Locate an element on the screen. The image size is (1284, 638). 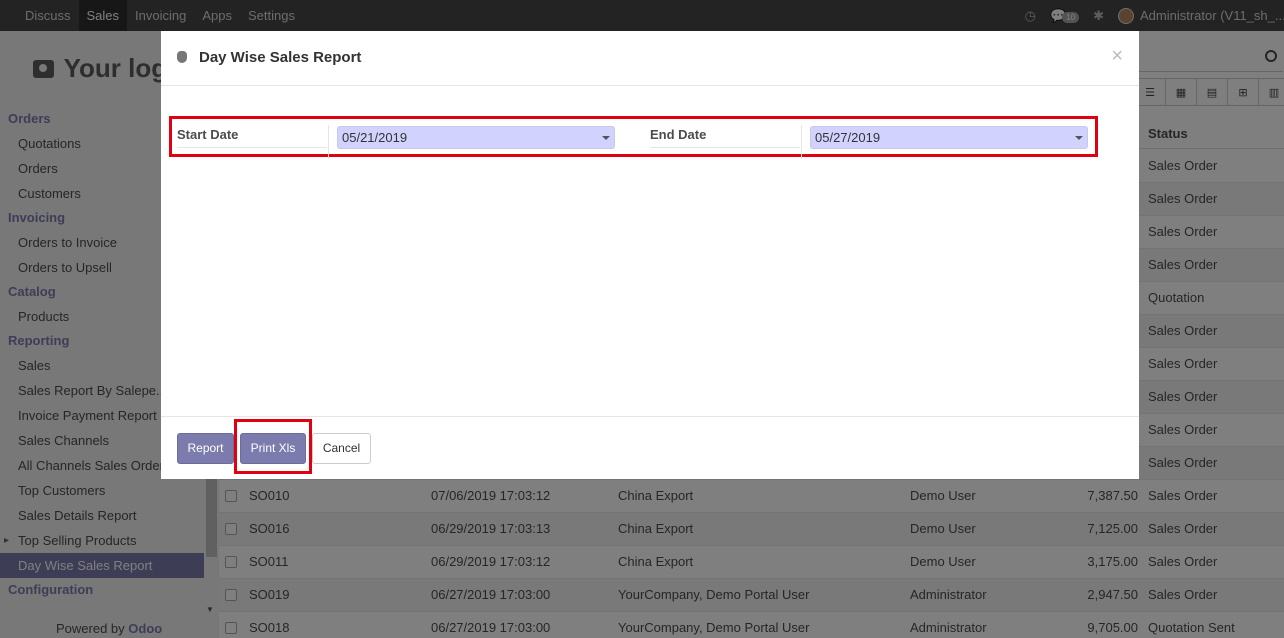
print-xls-button: Print Xls is located at coordinates (273, 448).